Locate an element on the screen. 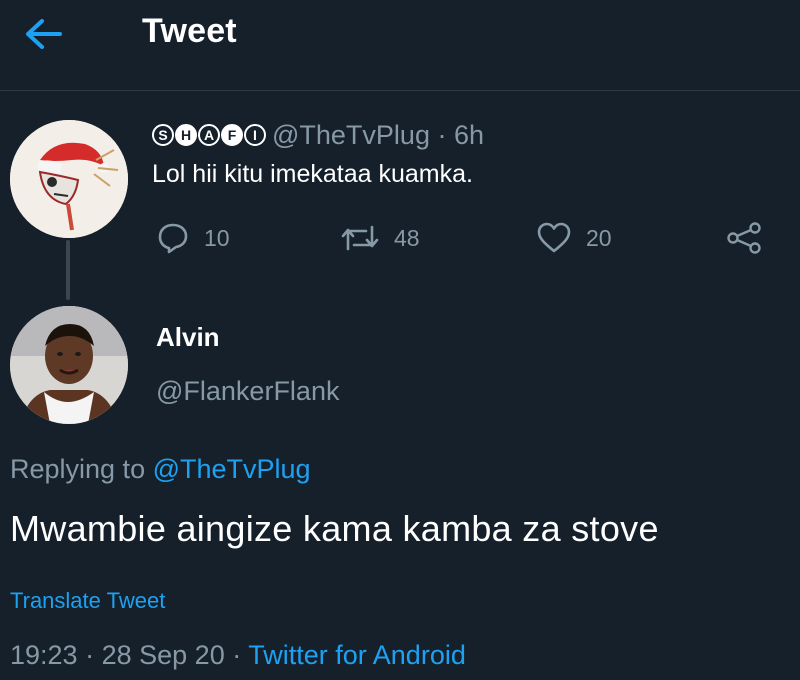 The height and width of the screenshot is (680, 800). top-bar: Tweet is located at coordinates (400, 45).